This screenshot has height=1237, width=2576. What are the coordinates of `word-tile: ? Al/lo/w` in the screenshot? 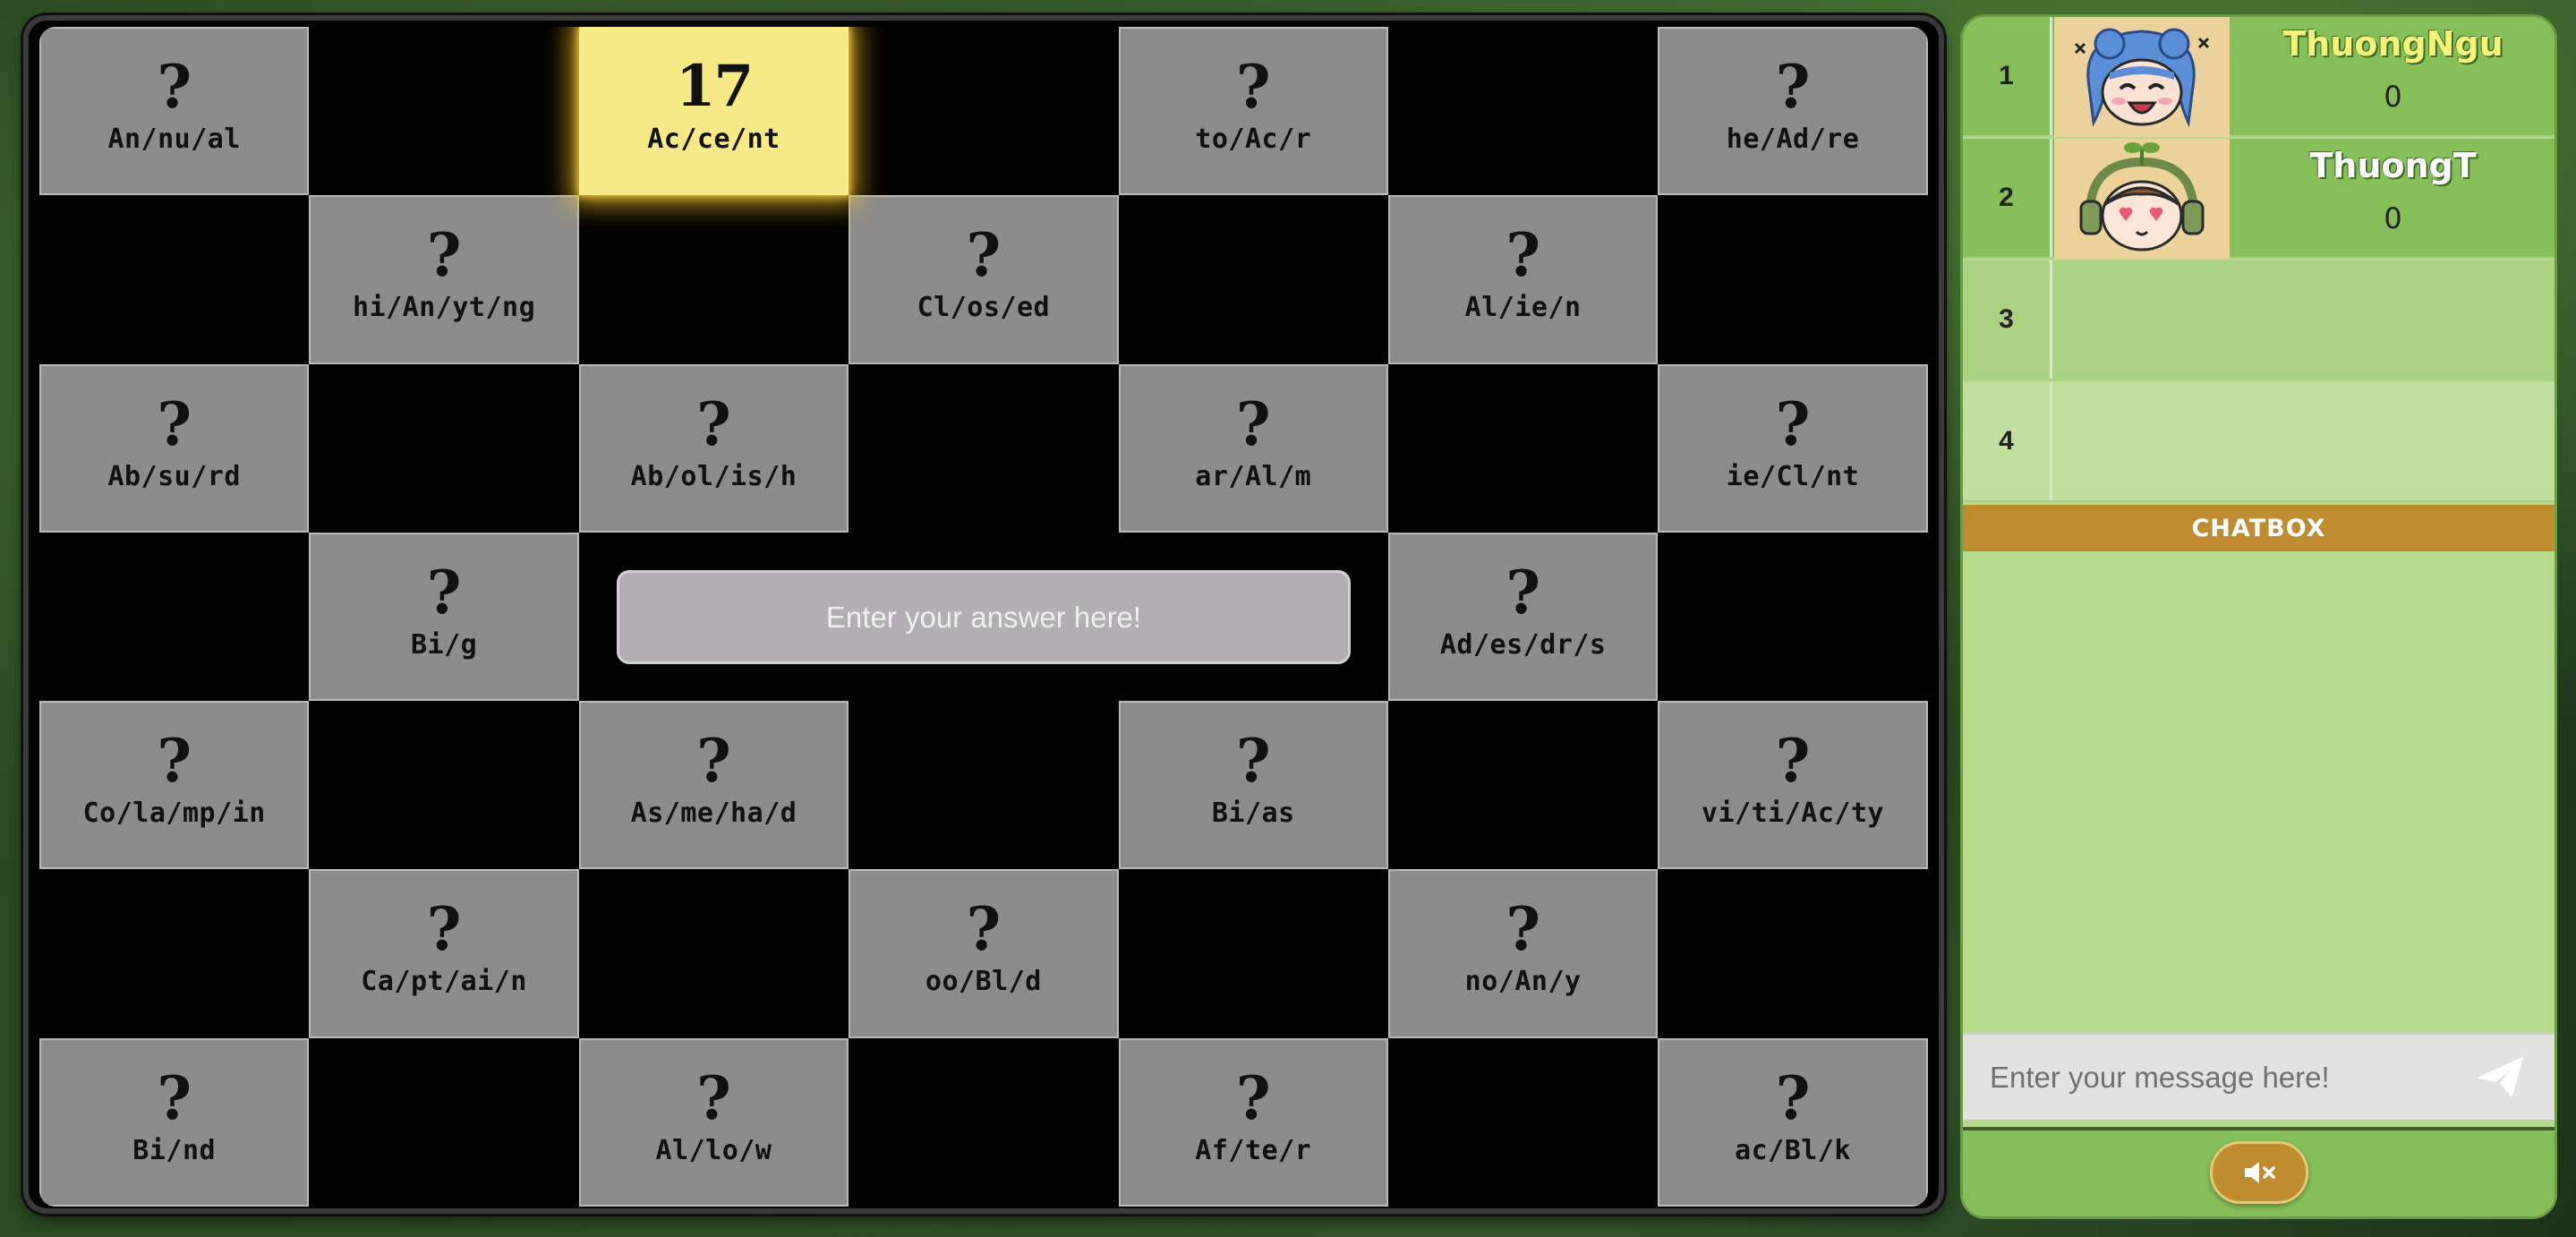 It's located at (713, 1122).